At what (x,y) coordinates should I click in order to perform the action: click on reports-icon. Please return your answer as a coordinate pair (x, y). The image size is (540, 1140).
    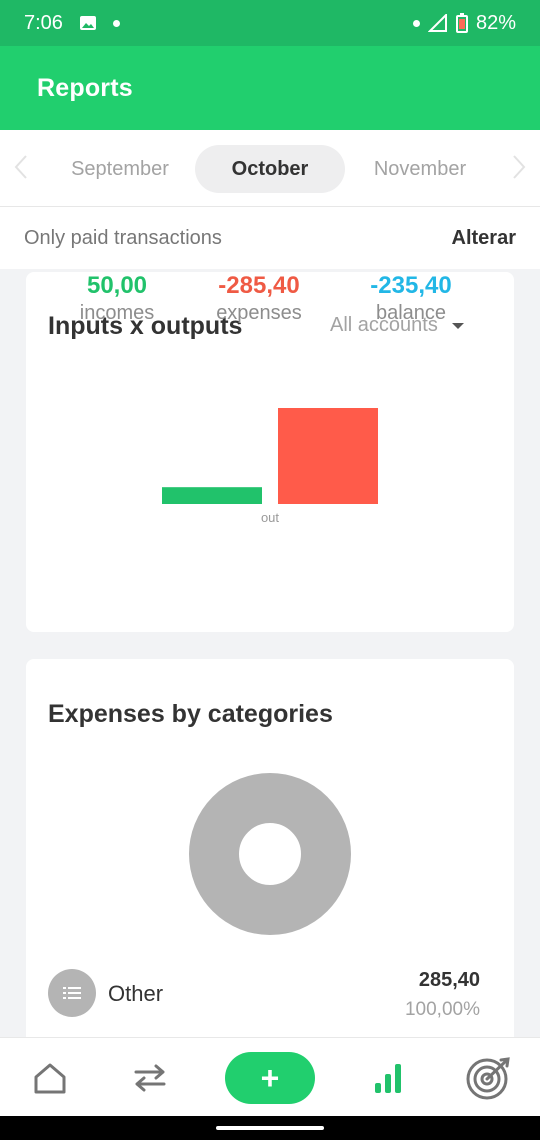
    Looking at the image, I should click on (388, 1078).